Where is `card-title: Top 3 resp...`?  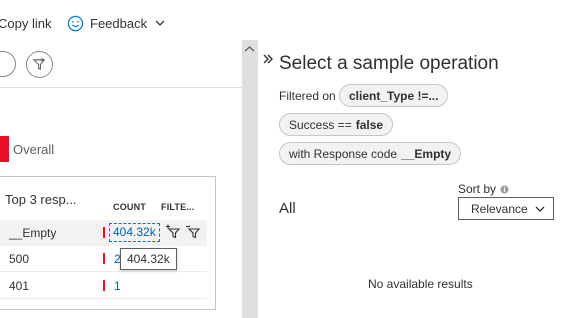
card-title: Top 3 resp... is located at coordinates (41, 199).